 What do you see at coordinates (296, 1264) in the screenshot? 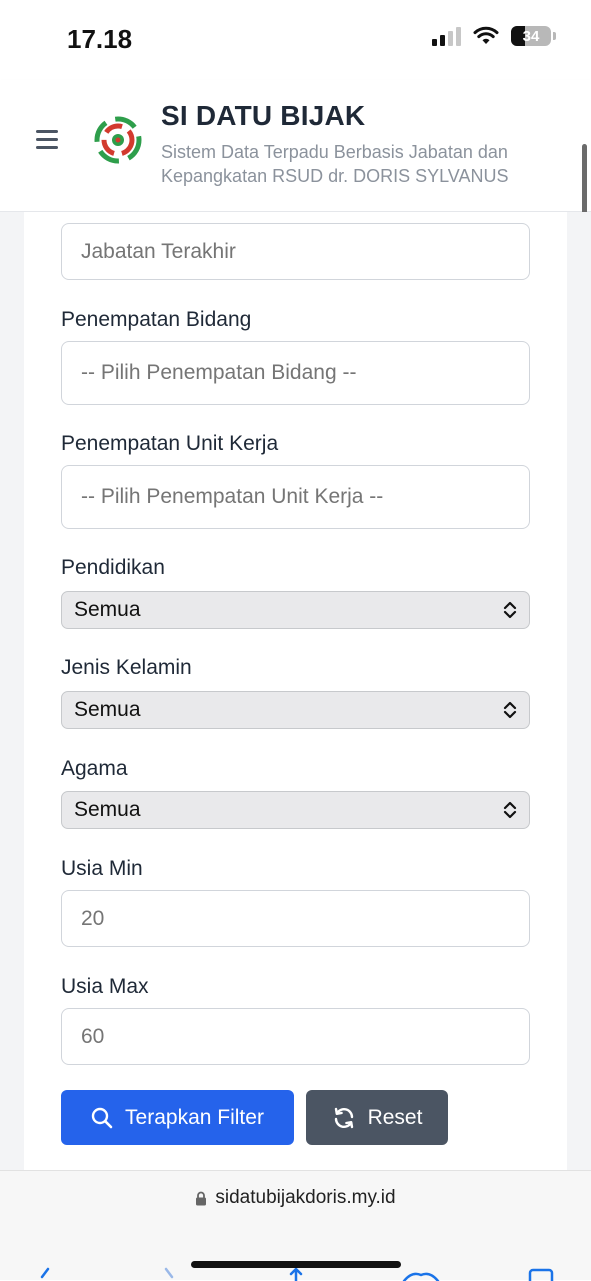
I see `home-indicator` at bounding box center [296, 1264].